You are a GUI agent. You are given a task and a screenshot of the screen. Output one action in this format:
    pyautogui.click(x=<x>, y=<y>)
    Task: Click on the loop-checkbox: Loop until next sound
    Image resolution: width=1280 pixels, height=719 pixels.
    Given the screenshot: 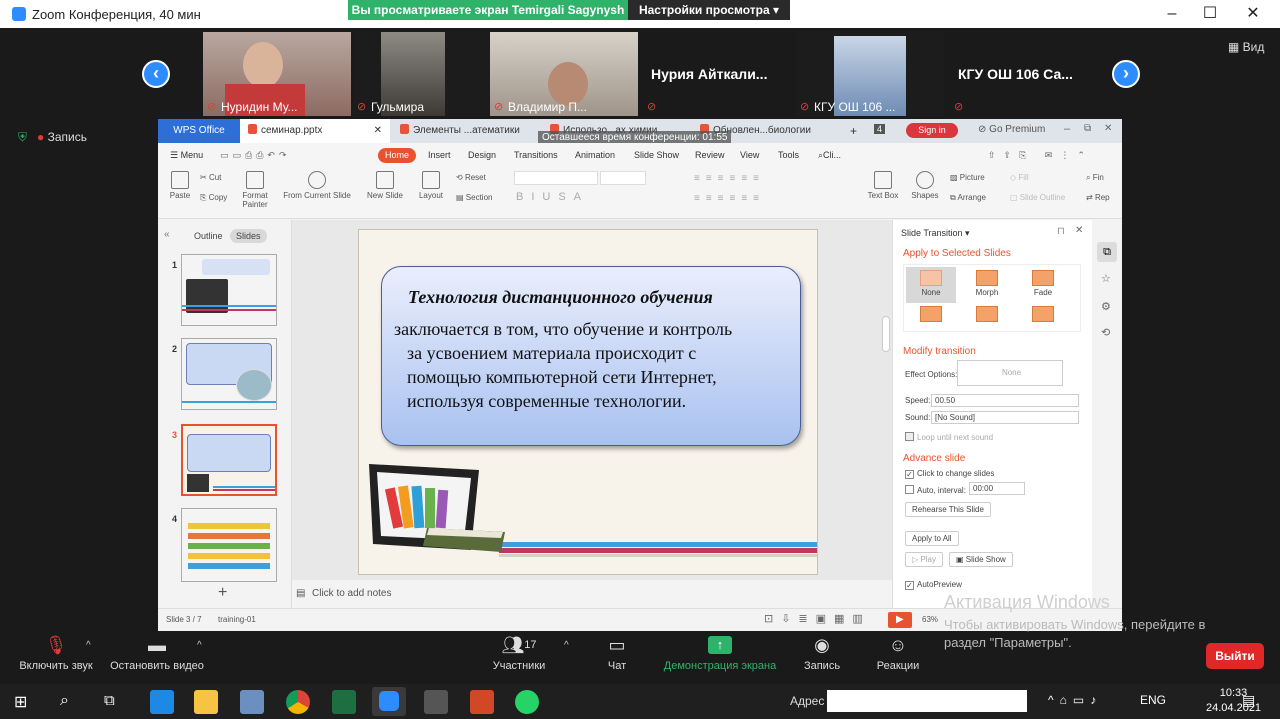 What is the action you would take?
    pyautogui.click(x=949, y=437)
    